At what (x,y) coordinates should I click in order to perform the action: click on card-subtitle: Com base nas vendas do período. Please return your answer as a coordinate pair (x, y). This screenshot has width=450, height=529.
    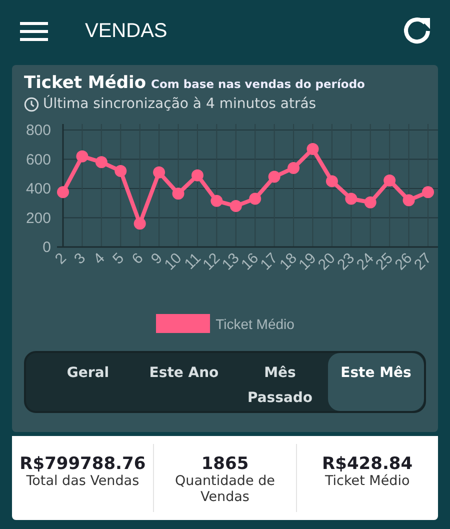
    Looking at the image, I should click on (258, 84).